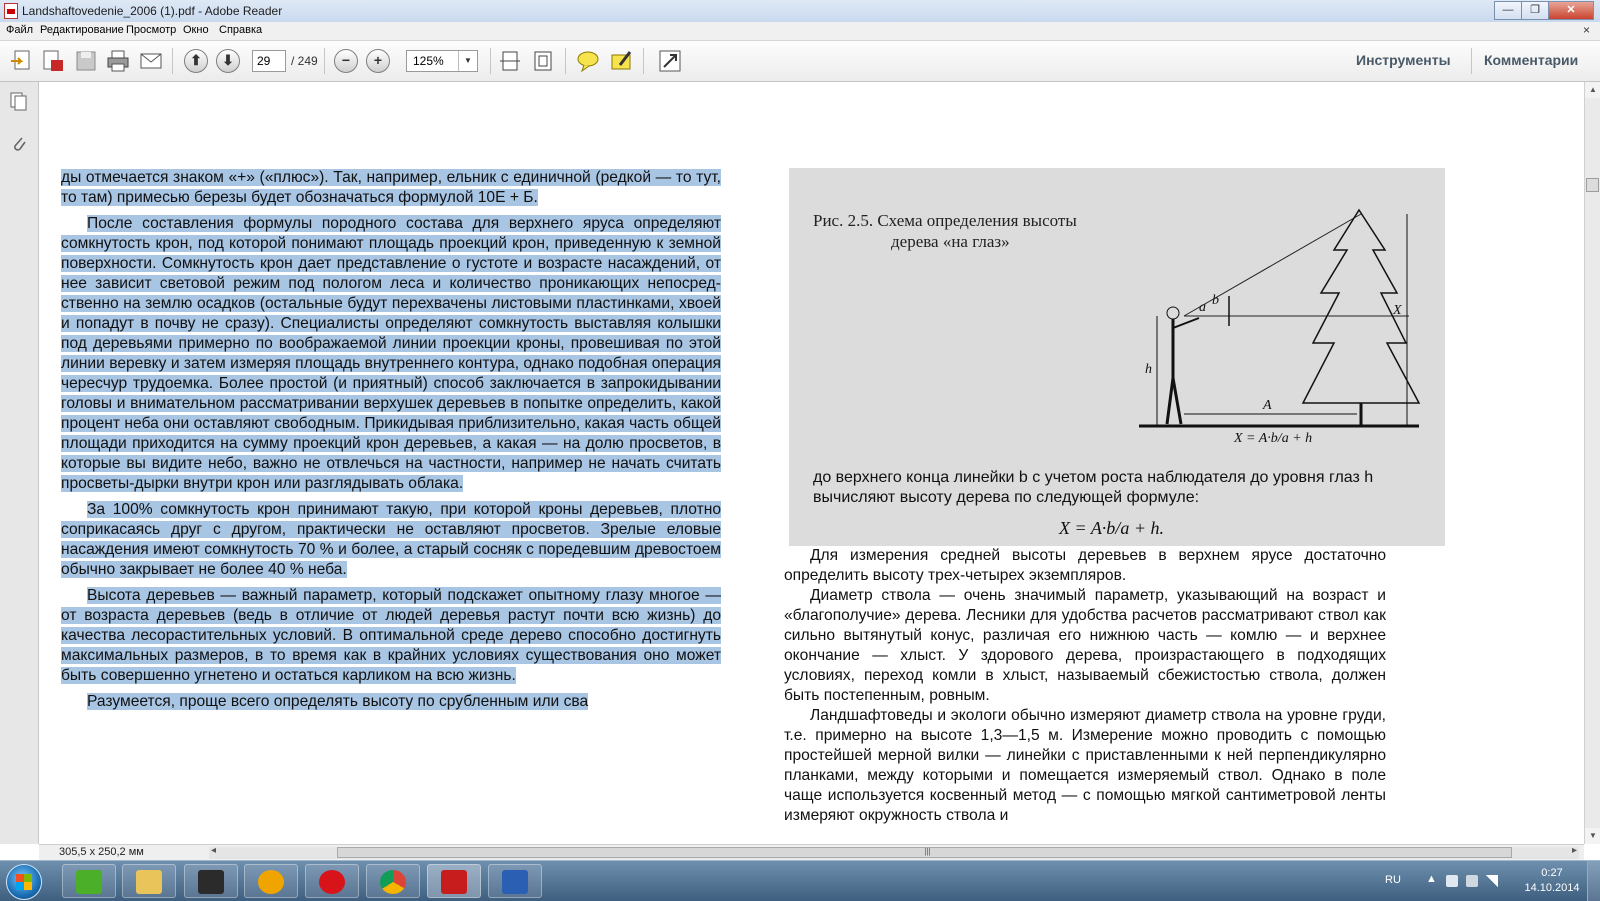 This screenshot has width=1600, height=901. Describe the element at coordinates (19, 144) in the screenshot. I see `attachments-icon` at that location.